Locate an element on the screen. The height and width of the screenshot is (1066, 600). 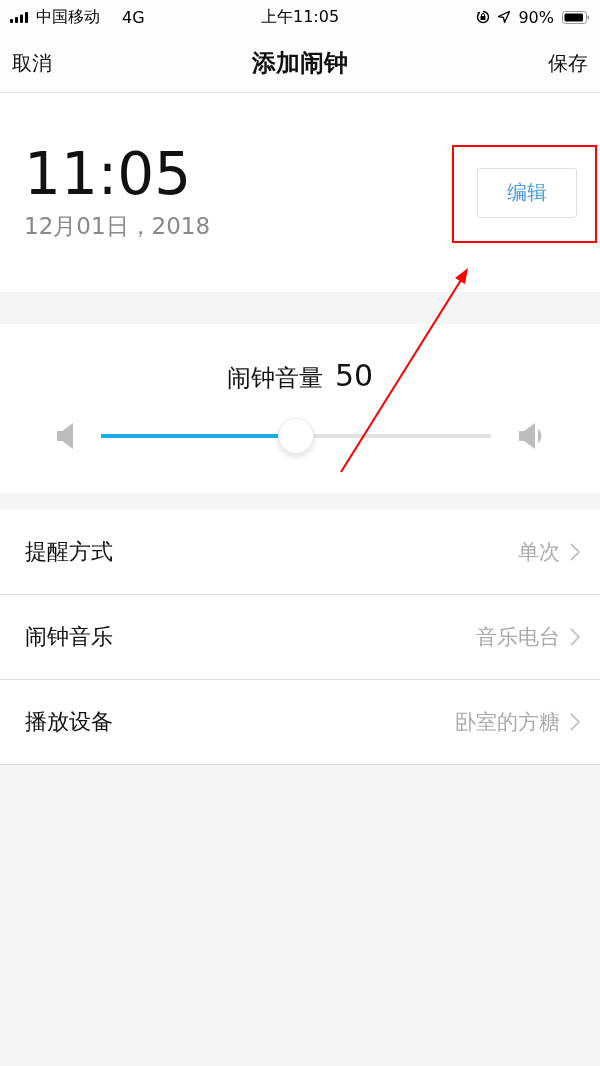
save-button: 保存 is located at coordinates (568, 63).